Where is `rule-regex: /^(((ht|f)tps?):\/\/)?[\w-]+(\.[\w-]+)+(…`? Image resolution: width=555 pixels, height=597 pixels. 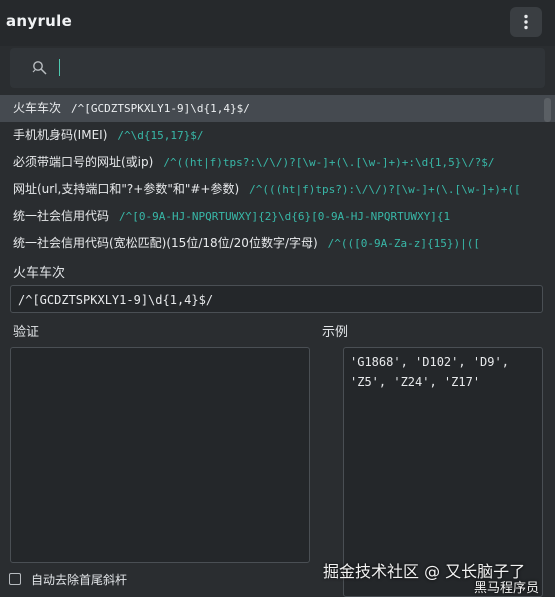 rule-regex: /^(((ht|f)tps?):\/\/)?[\w-]+(\.[\w-]+)+(… is located at coordinates (385, 189).